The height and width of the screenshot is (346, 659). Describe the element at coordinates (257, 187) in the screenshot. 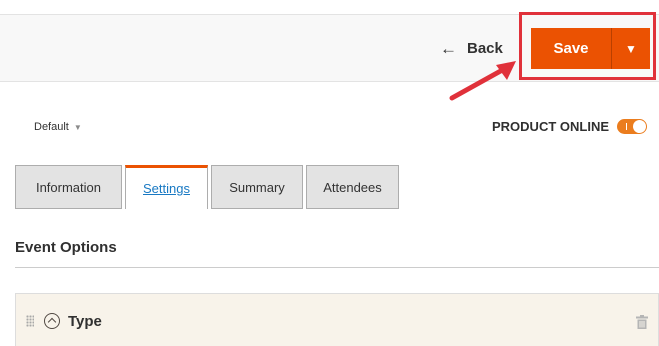

I see `tab-summary: Summary` at that location.